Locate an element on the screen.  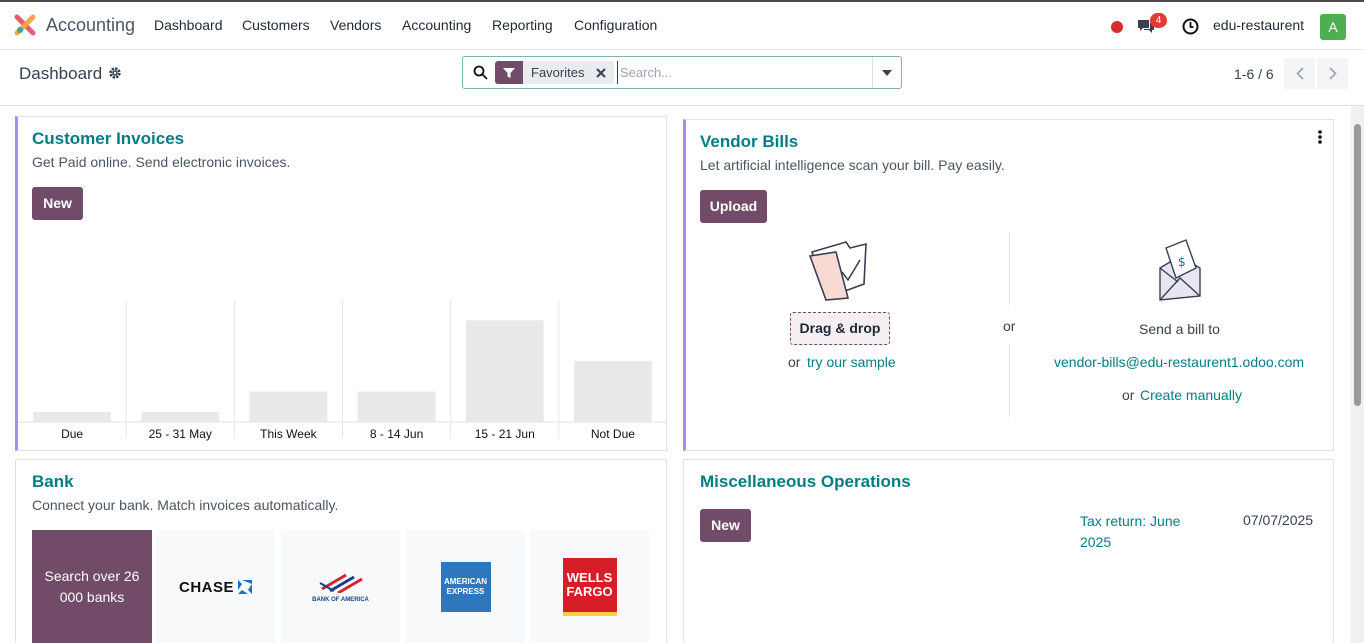
gear-icon is located at coordinates (115, 73).